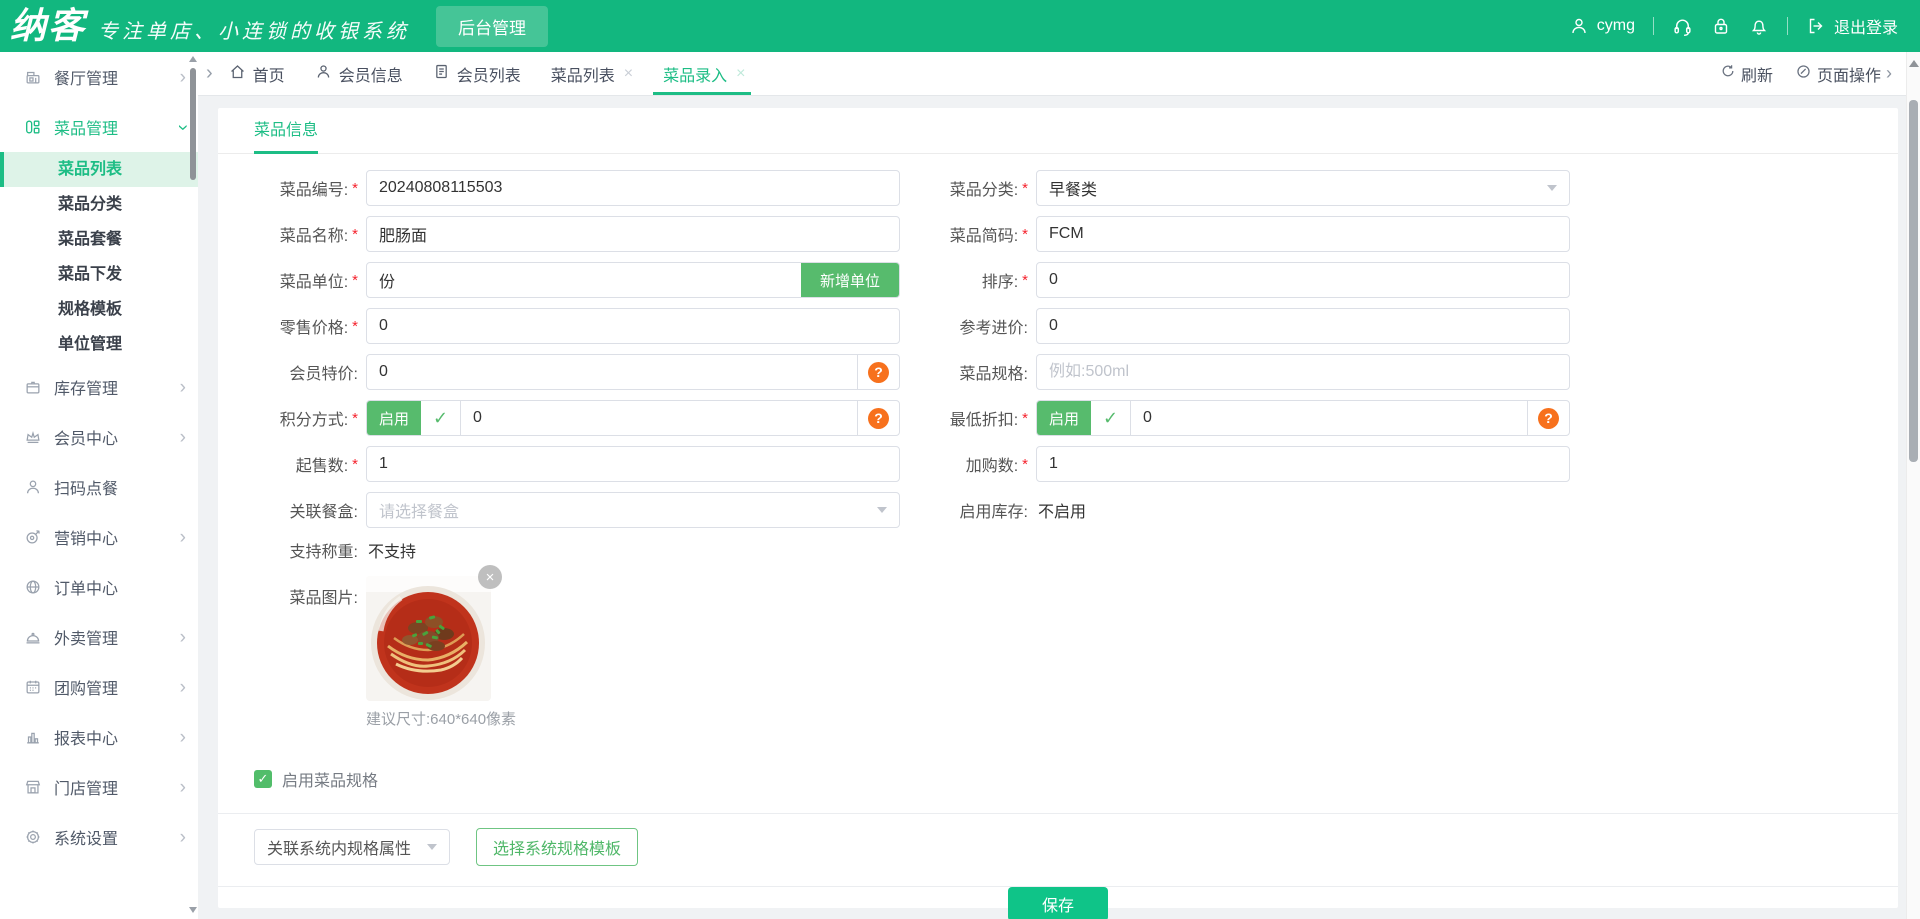 The image size is (1920, 919). Describe the element at coordinates (193, 485) in the screenshot. I see `sidebar-scrollbar` at that location.